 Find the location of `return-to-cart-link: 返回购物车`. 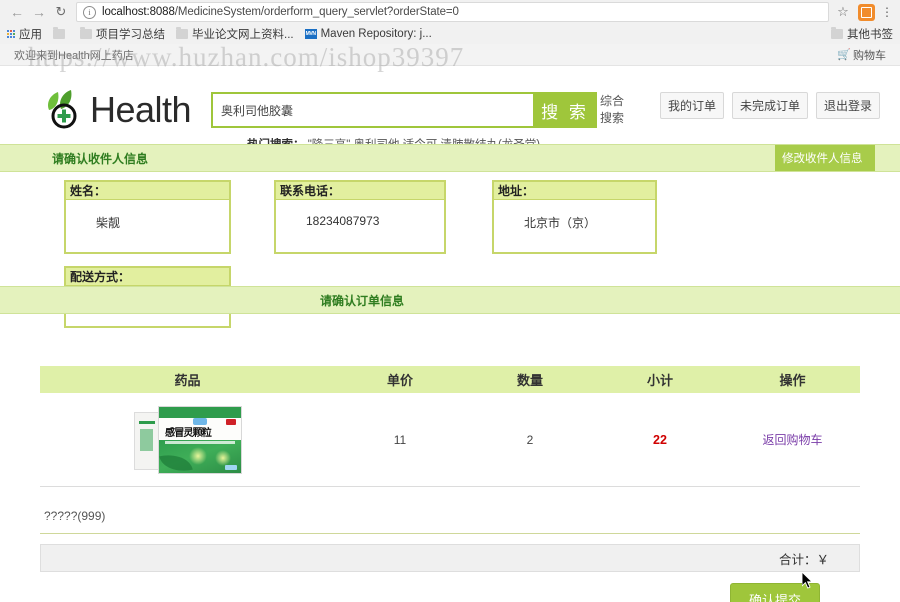

return-to-cart-link: 返回购物车 is located at coordinates (792, 440).